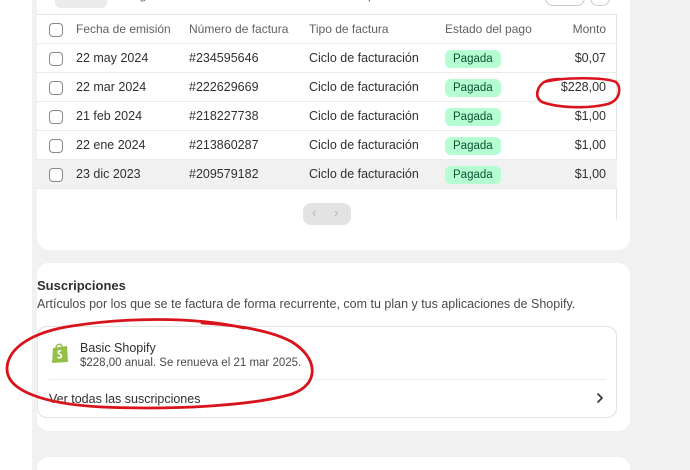 Image resolution: width=690 pixels, height=470 pixels. I want to click on row-date: 23 dic 2023, so click(108, 174).